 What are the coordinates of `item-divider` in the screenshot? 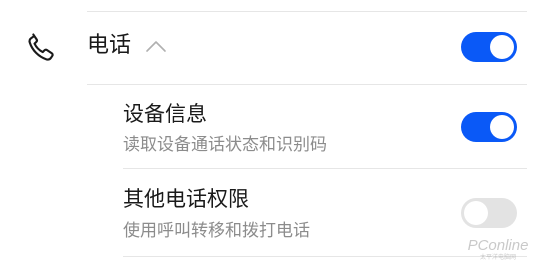 It's located at (325, 168).